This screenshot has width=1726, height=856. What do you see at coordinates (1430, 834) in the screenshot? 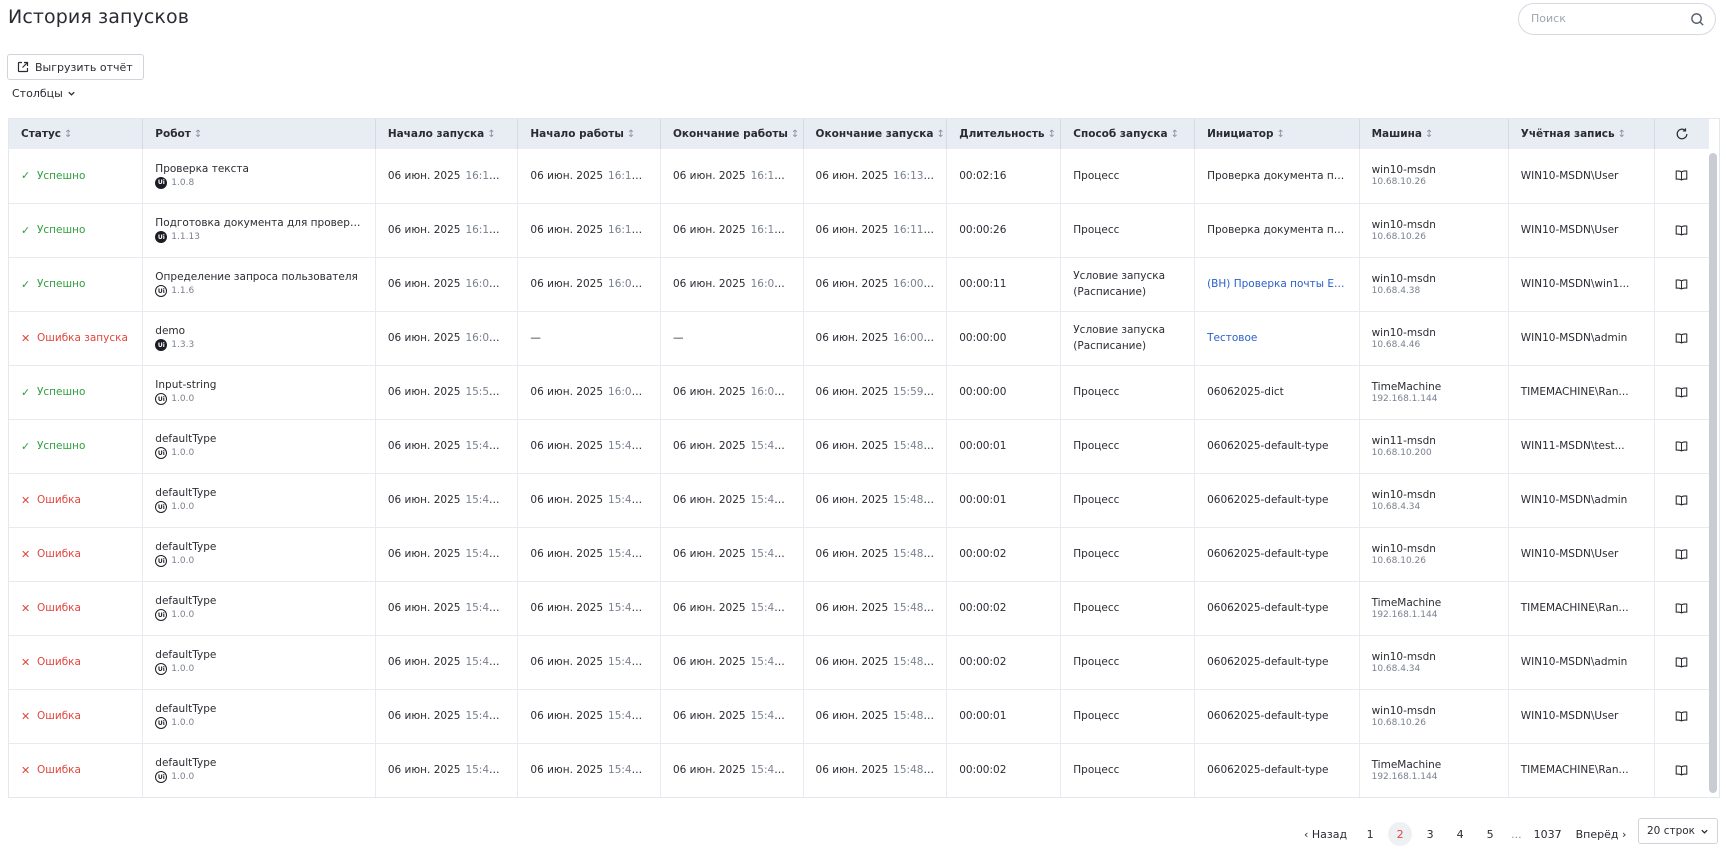
I see `page-3-button: 3` at bounding box center [1430, 834].